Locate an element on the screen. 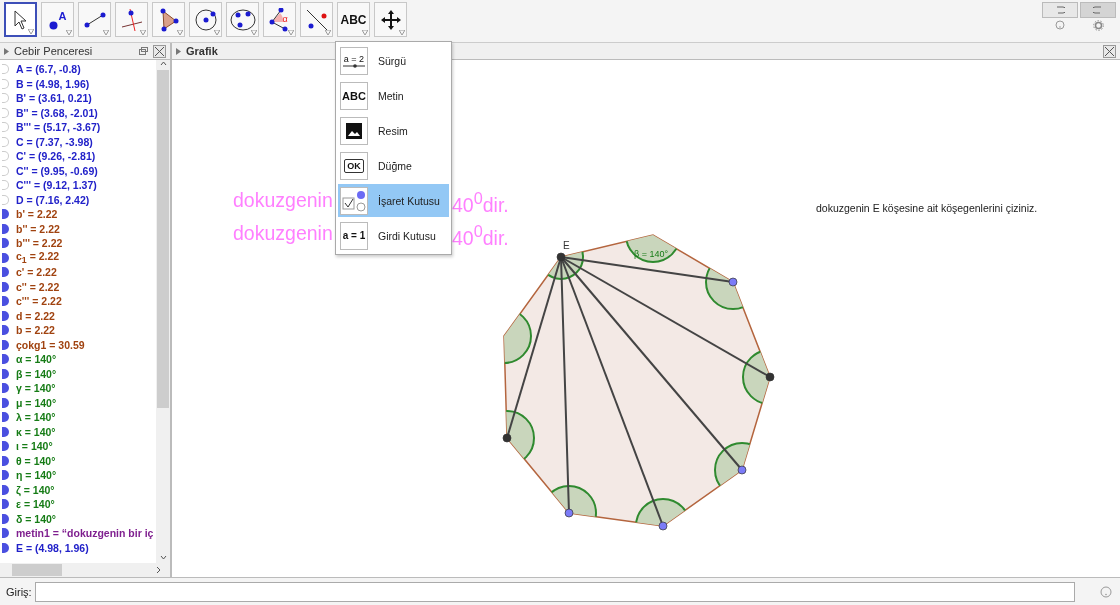 The width and height of the screenshot is (1120, 605). algebra-entry: c$_{1}$ = 2.22 is located at coordinates (38, 258).